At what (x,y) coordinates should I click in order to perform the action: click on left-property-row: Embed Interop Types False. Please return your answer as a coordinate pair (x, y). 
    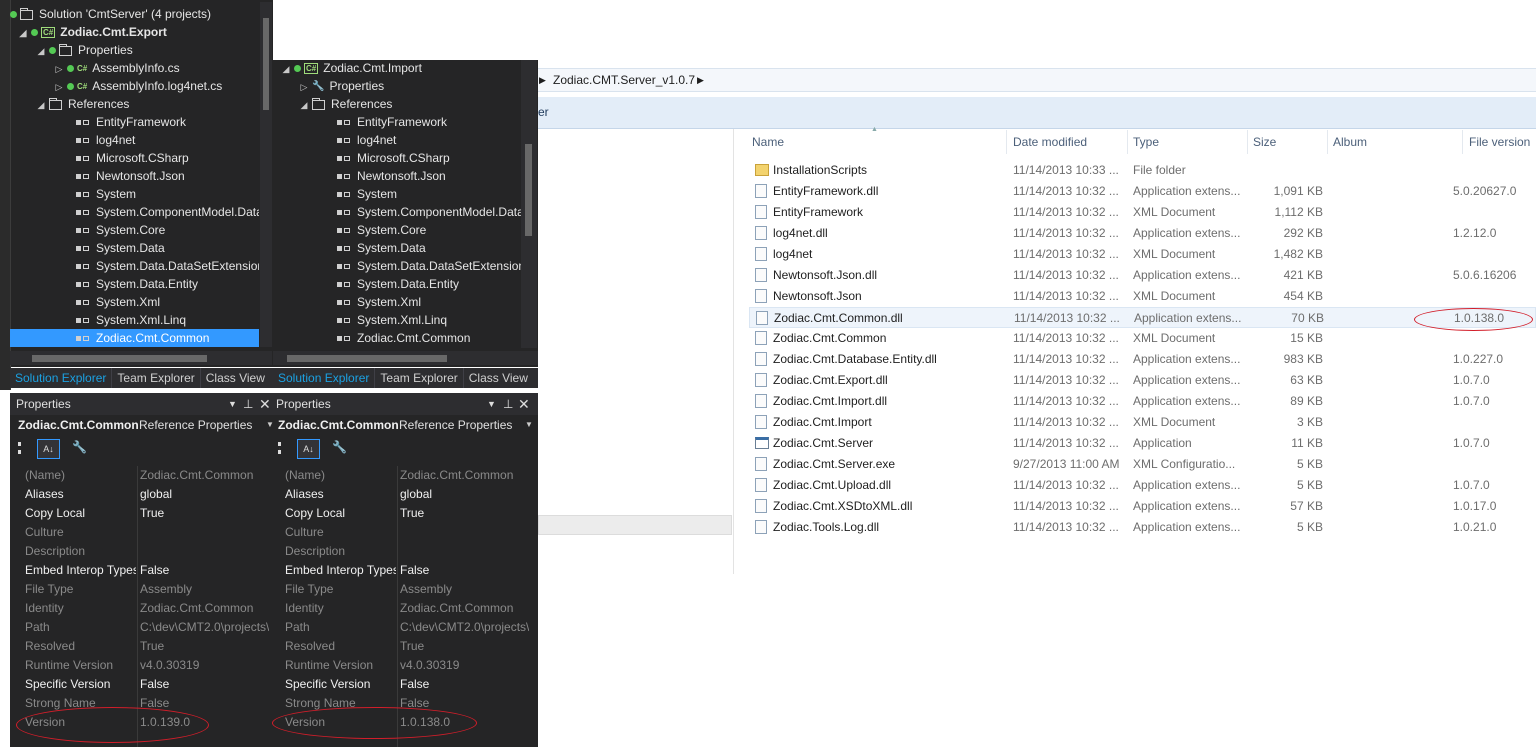
    Looking at the image, I should click on (149, 570).